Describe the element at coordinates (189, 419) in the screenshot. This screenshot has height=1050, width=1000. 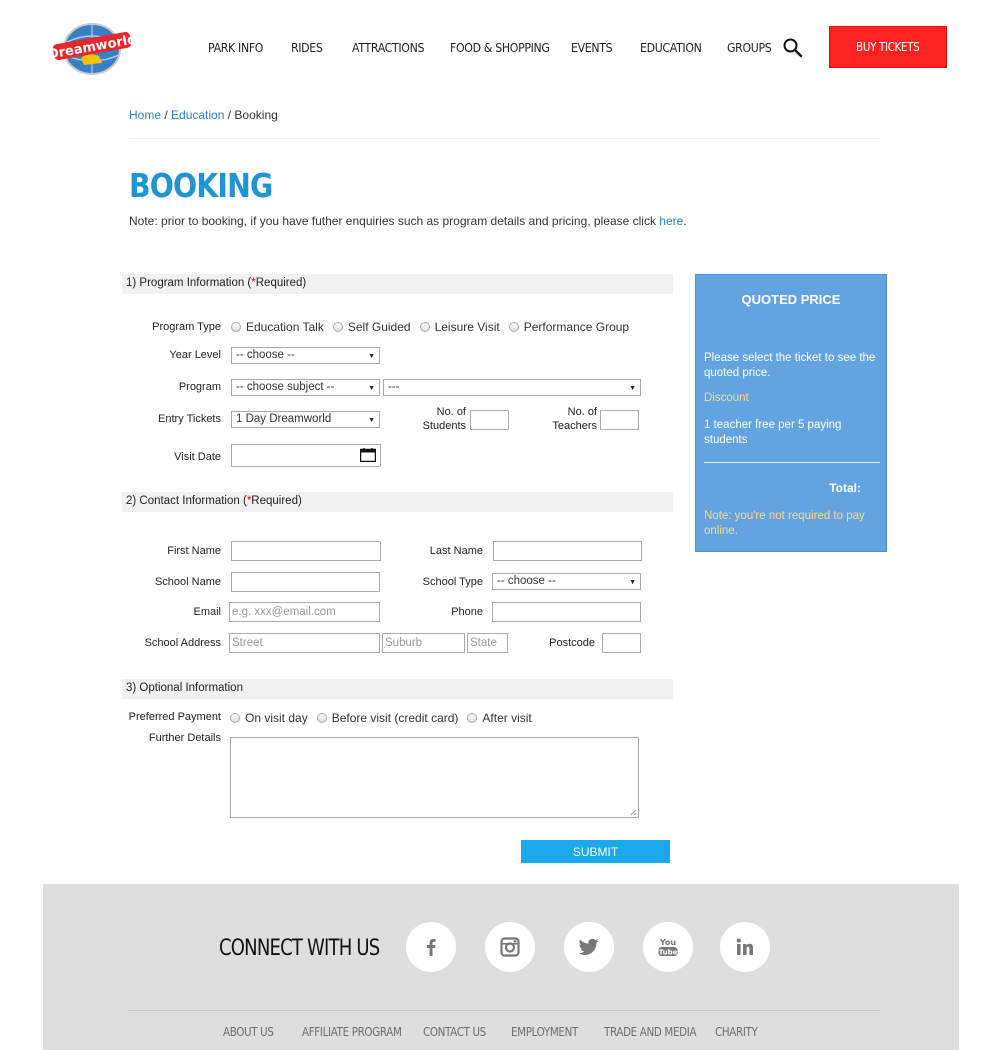
I see `entry-tickets-label: Entry Tickets` at that location.